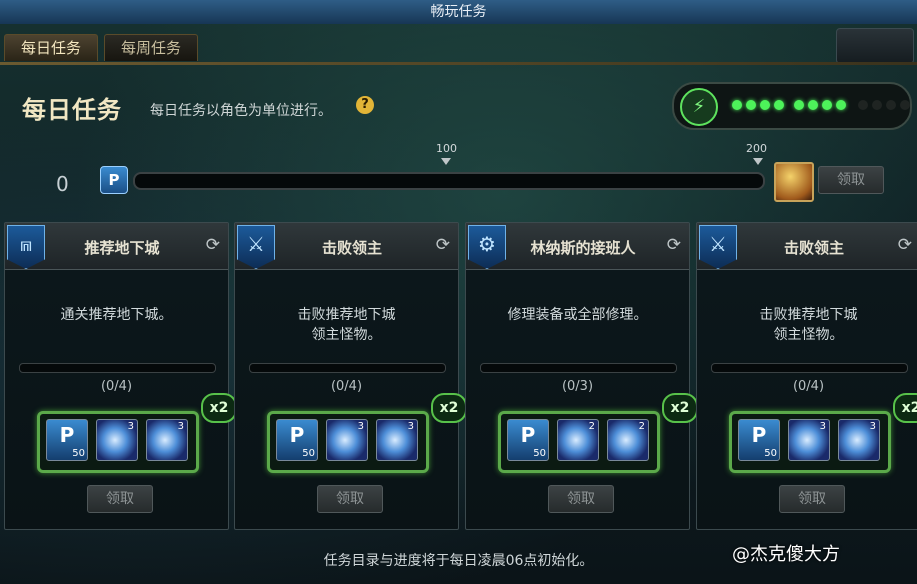 Image resolution: width=917 pixels, height=584 pixels. I want to click on card-description-line: 修理装备或全部修理。, so click(577, 315).